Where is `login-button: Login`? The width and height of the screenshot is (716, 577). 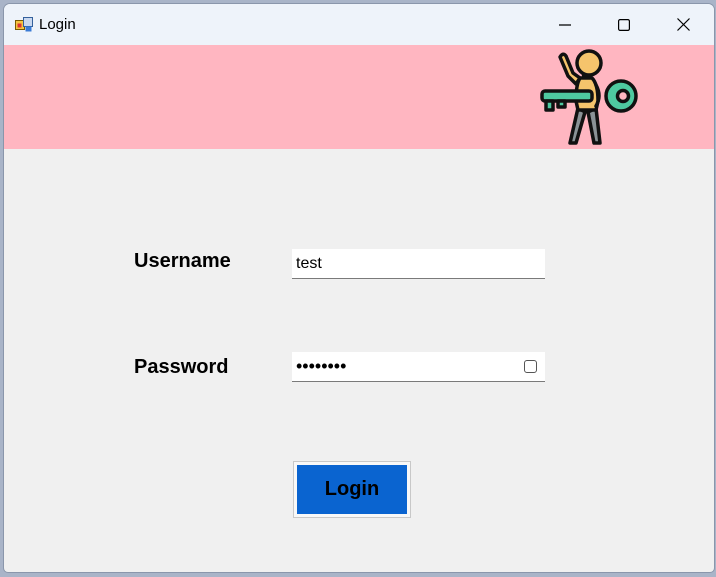 login-button: Login is located at coordinates (352, 489).